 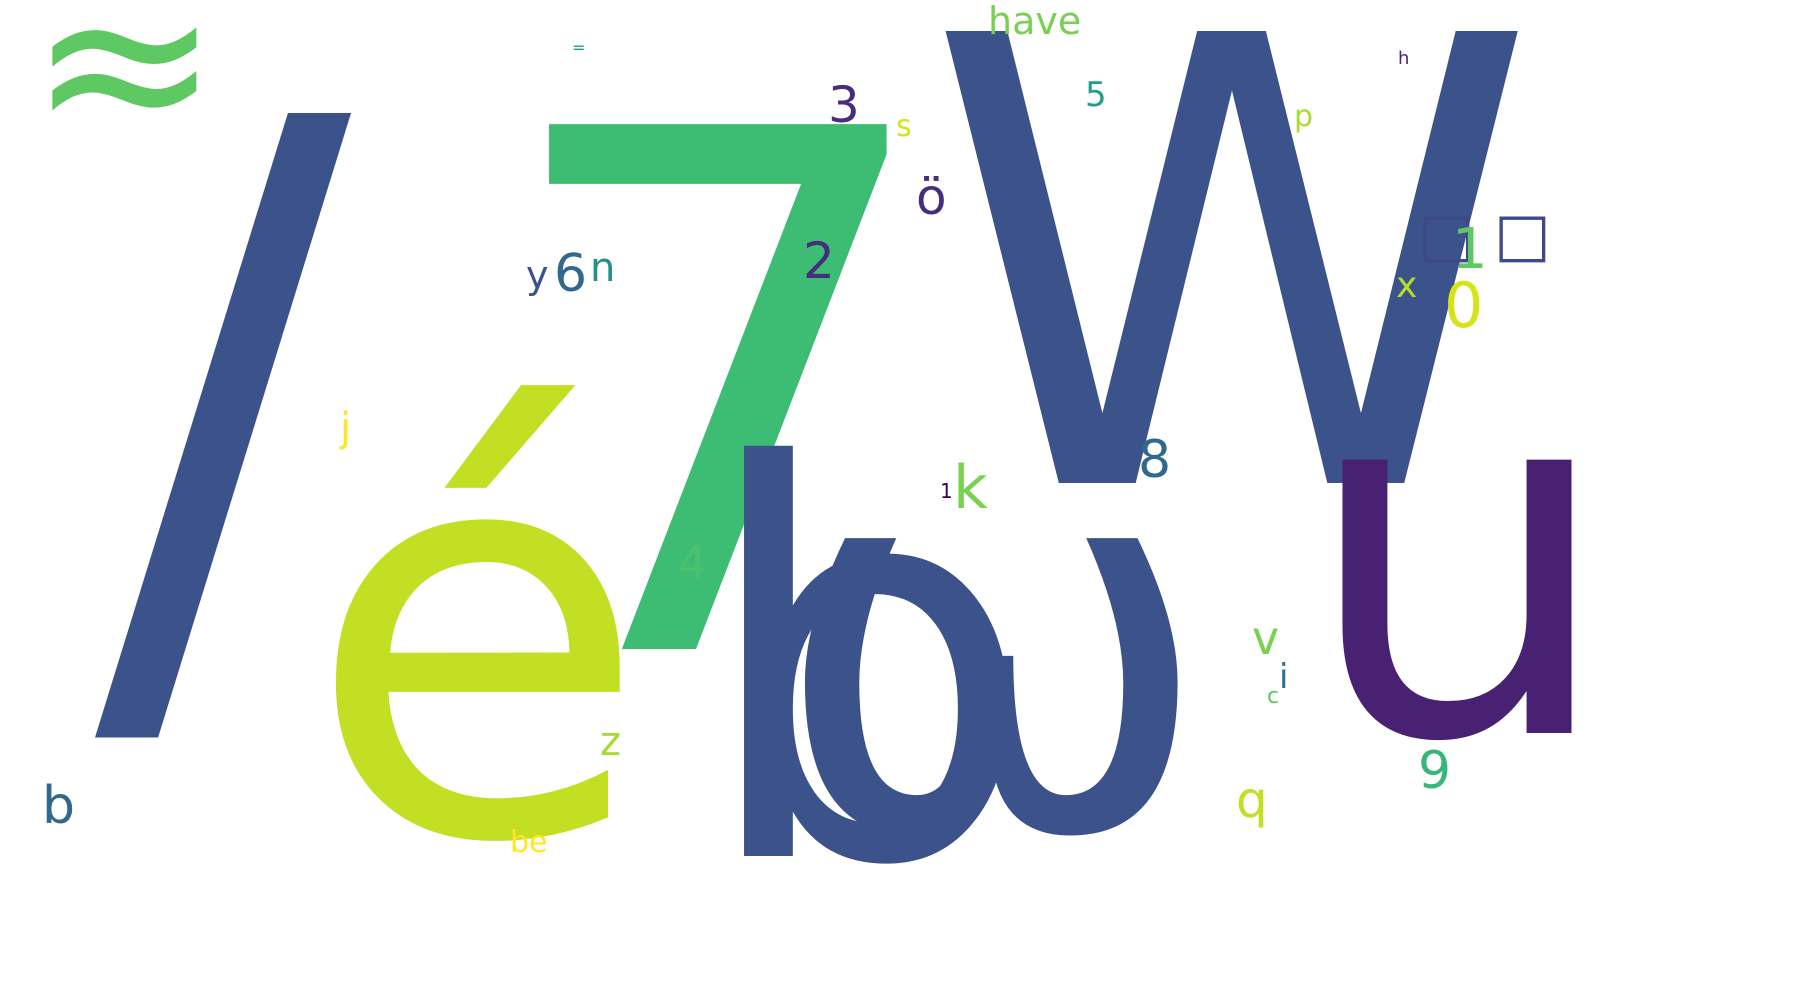 I want to click on word-e-acute: é, so click(x=477, y=640).